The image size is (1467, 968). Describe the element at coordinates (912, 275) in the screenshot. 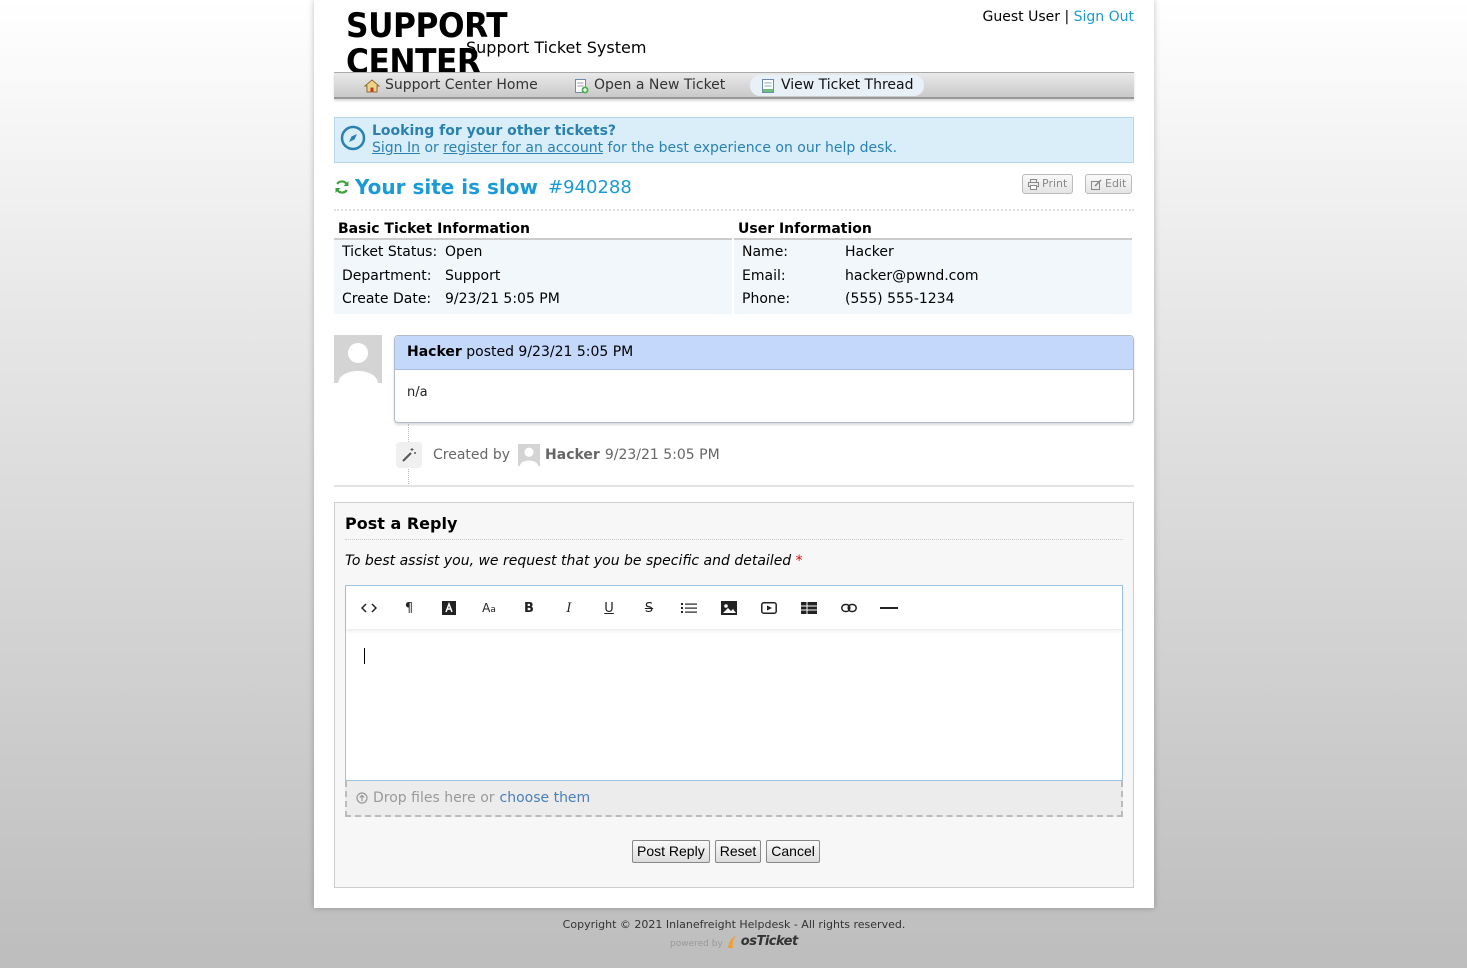

I see `info-value: hacker@pwnd.com` at that location.